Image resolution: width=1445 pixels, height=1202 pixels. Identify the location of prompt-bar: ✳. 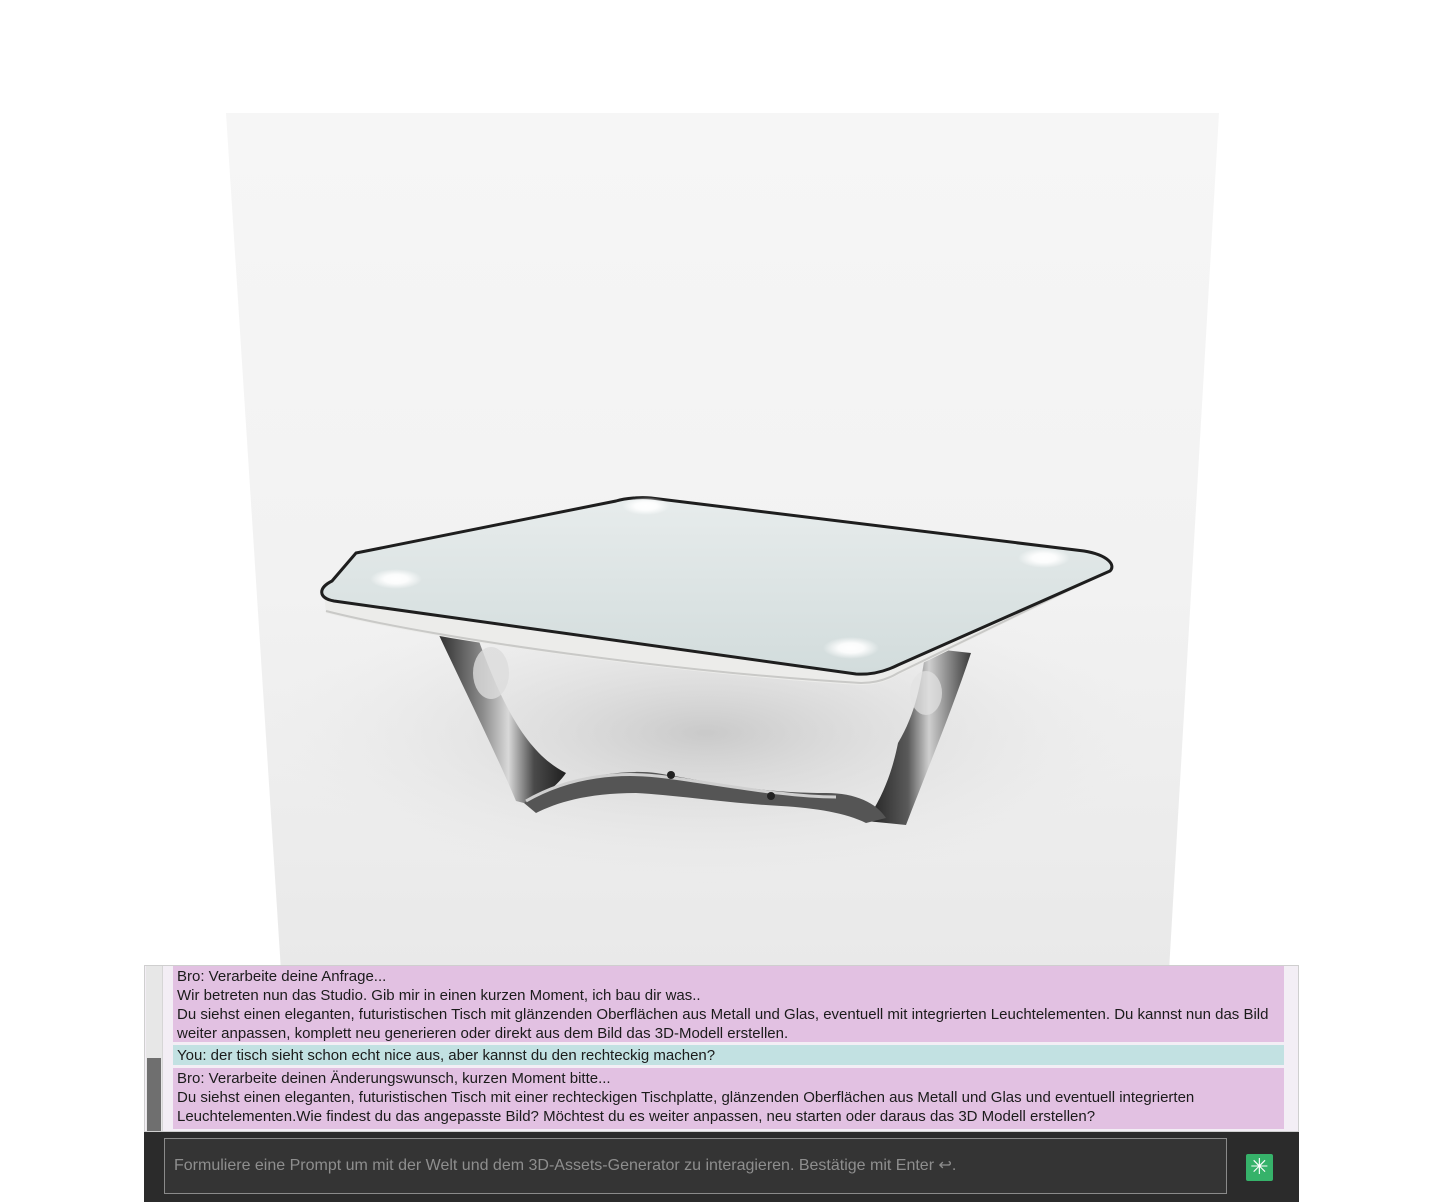
(721, 1167).